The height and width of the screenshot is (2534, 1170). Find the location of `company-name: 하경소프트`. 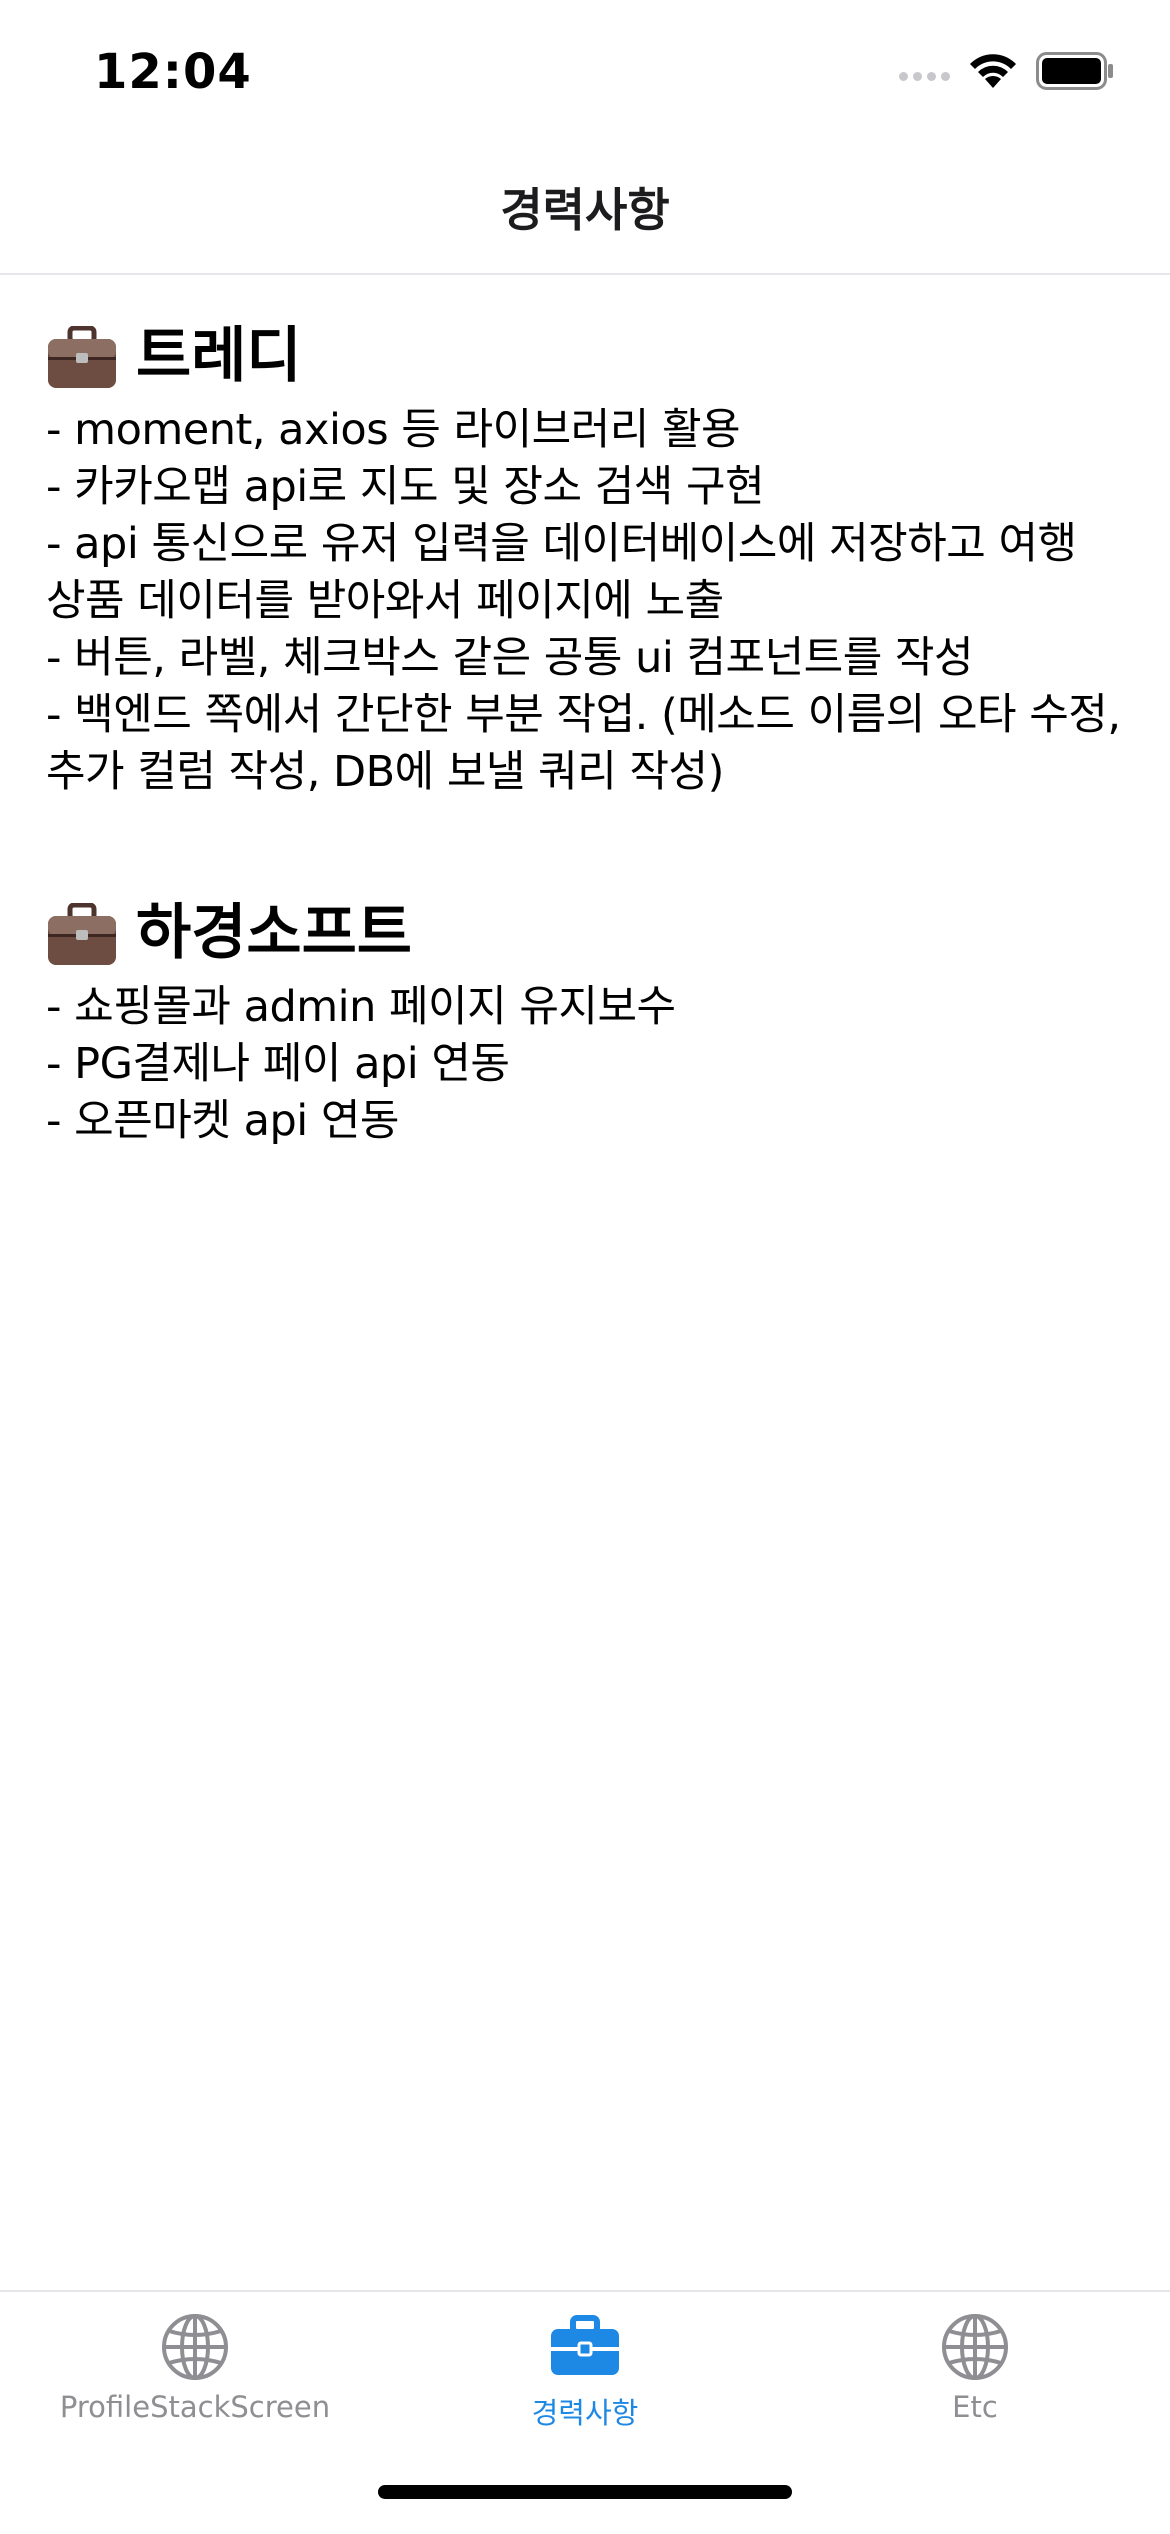

company-name: 하경소프트 is located at coordinates (274, 933).